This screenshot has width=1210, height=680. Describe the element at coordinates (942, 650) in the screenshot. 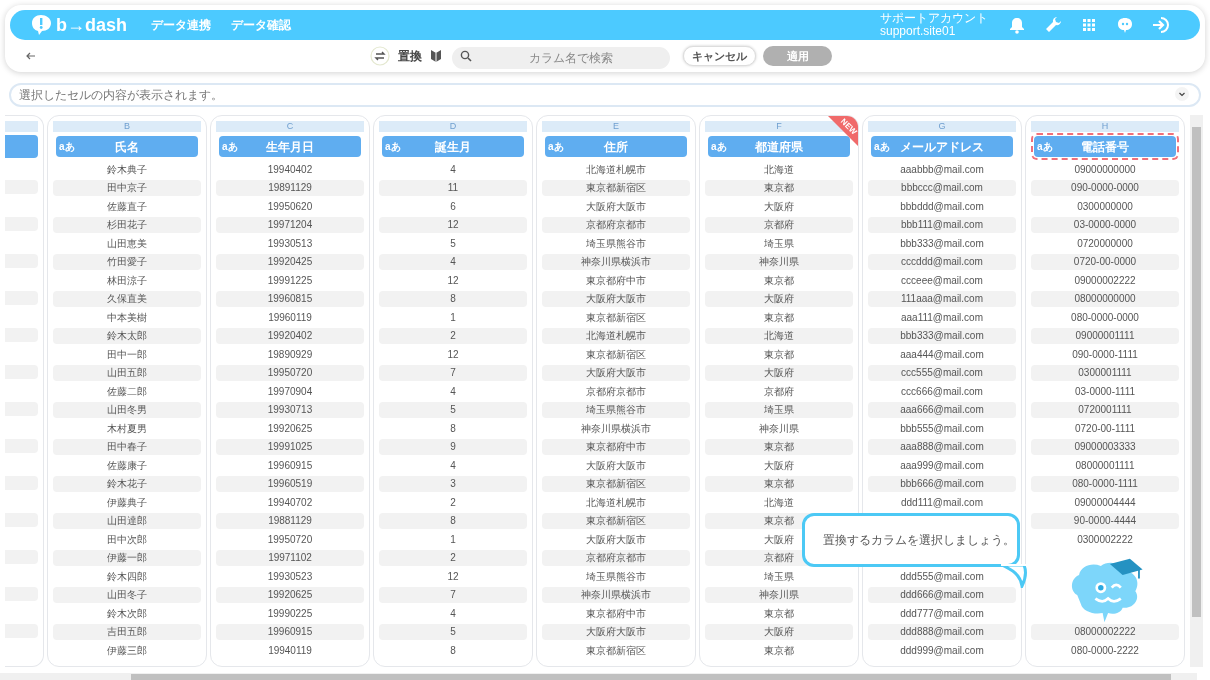

I see `table-cell: ddd999@mail.com` at that location.